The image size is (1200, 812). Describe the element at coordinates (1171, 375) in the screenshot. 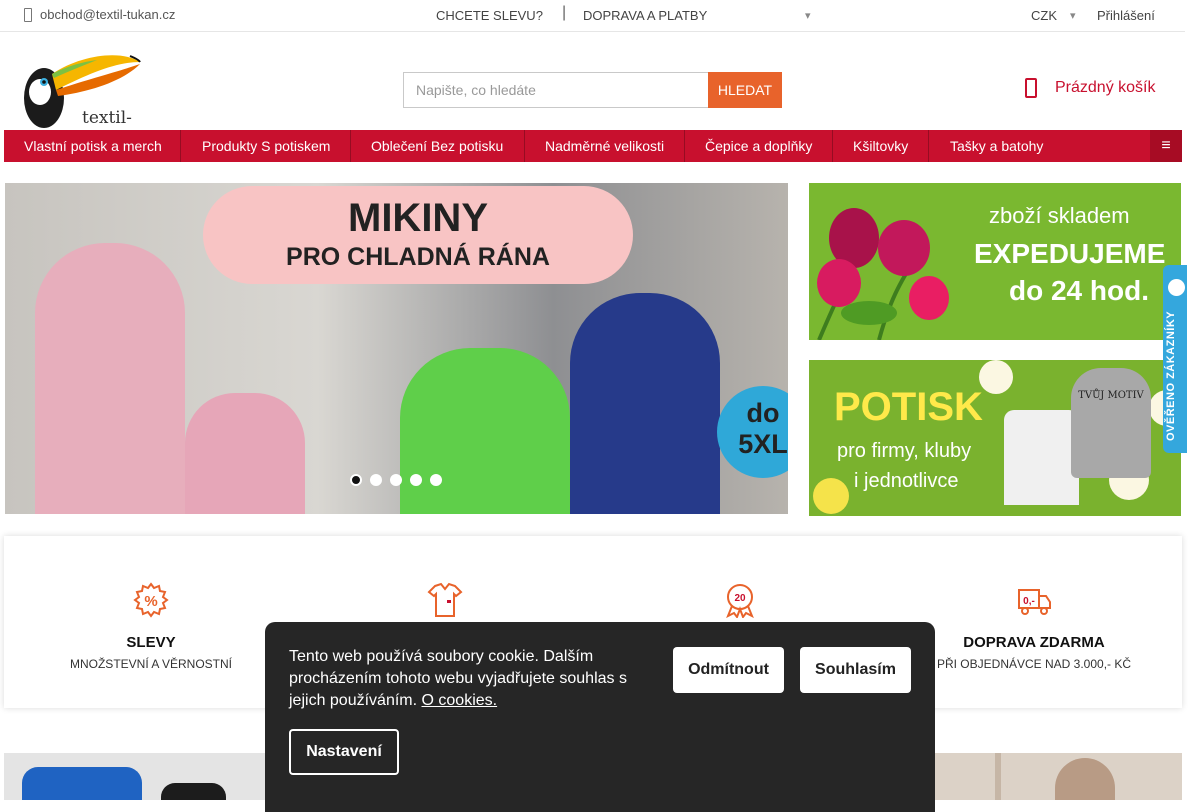

I see `trust-badge-label: OVĚŘENO ZÁKAZNÍKY` at that location.